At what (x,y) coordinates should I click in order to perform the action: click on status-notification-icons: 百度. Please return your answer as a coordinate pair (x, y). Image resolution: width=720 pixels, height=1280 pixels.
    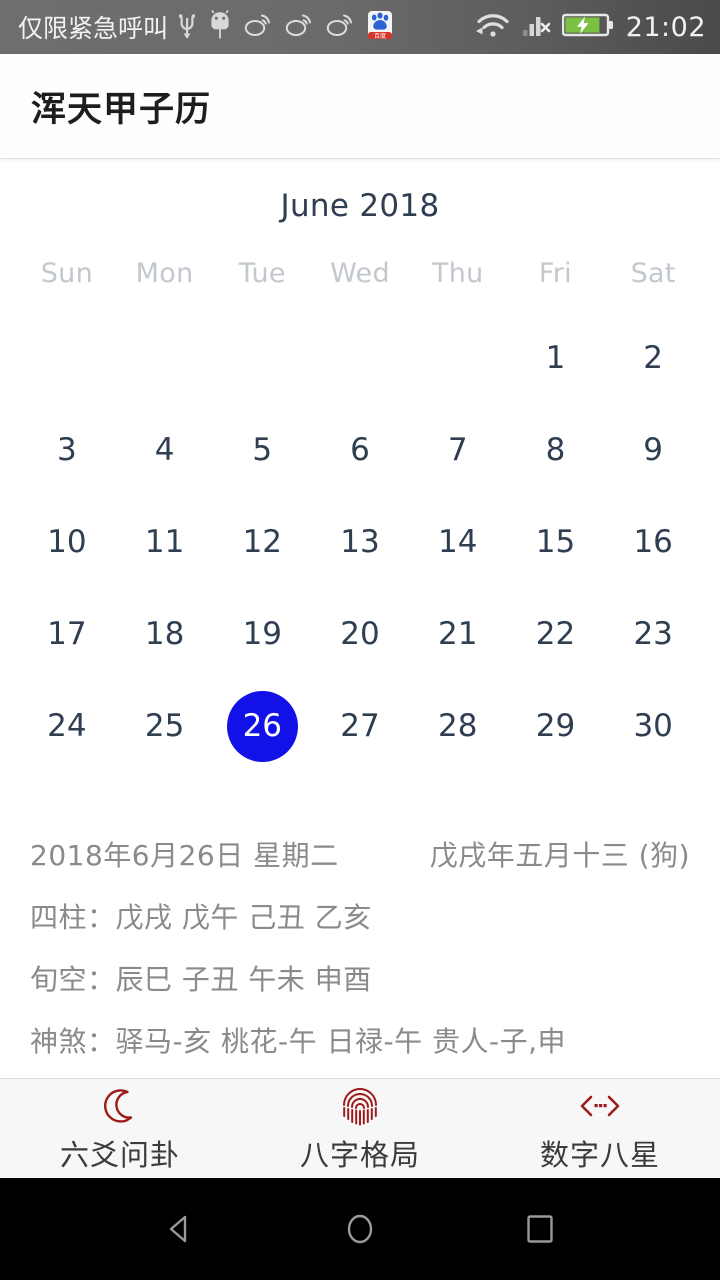
    Looking at the image, I should click on (285, 27).